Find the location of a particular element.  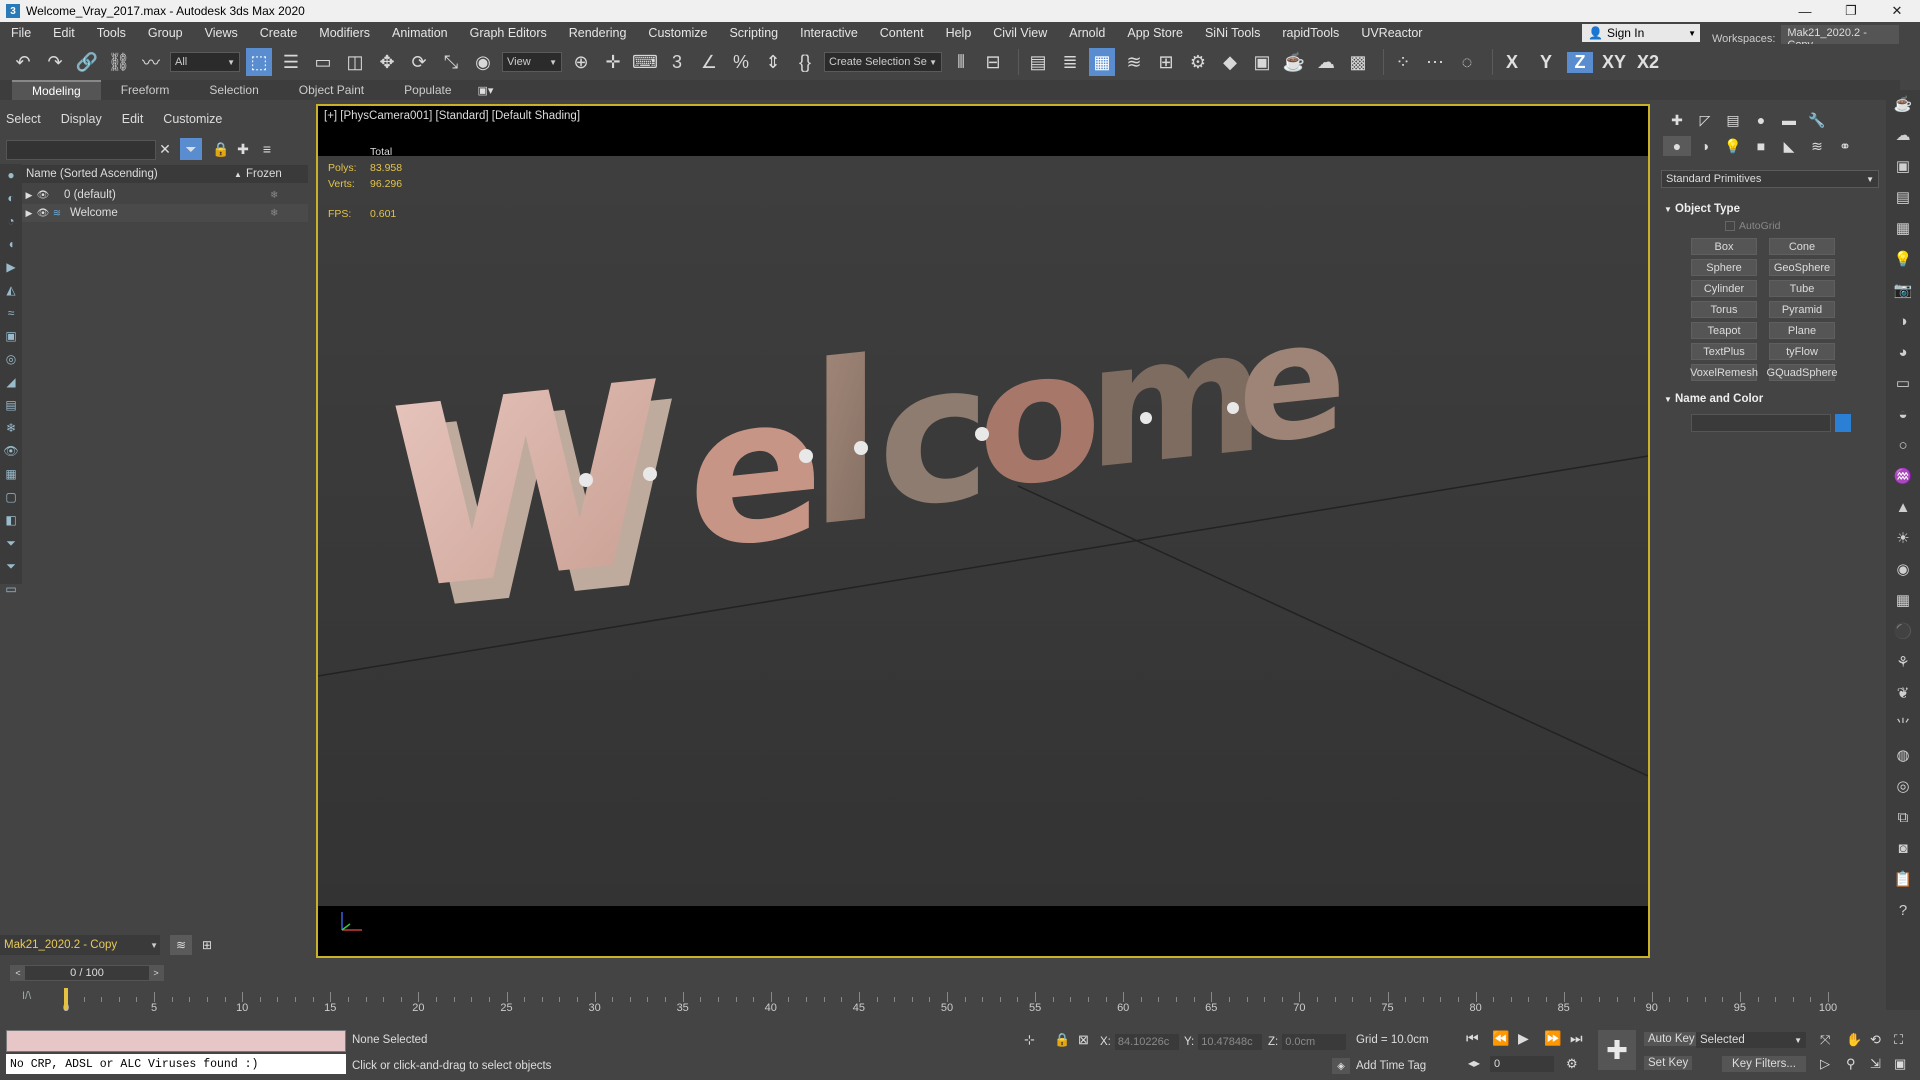

explorer-search-input is located at coordinates (81, 150).